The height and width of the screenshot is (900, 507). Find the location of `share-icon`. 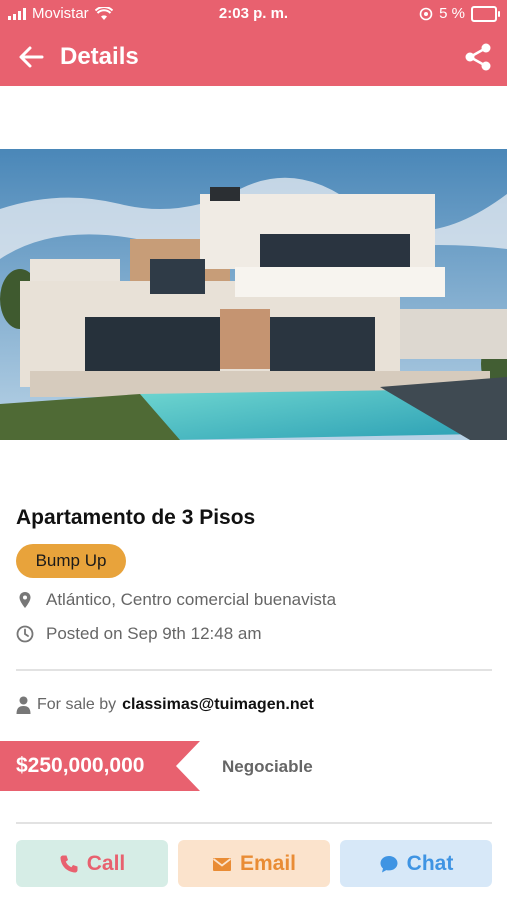

share-icon is located at coordinates (478, 57).